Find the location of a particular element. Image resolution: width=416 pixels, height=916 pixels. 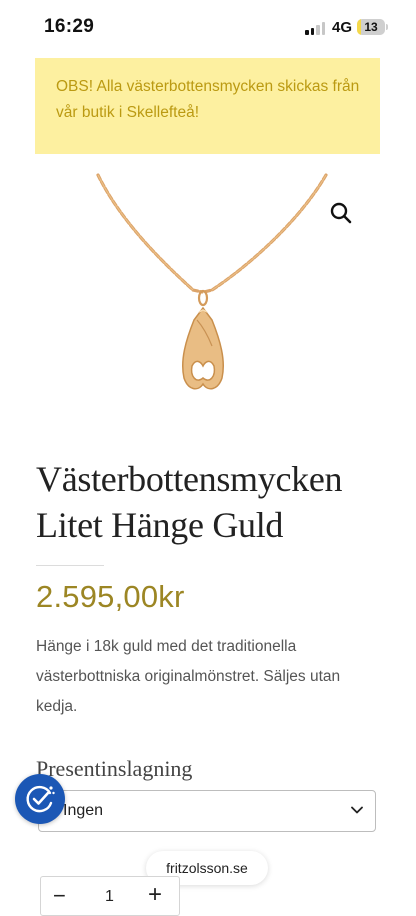

status-time: 16:29 is located at coordinates (69, 26).